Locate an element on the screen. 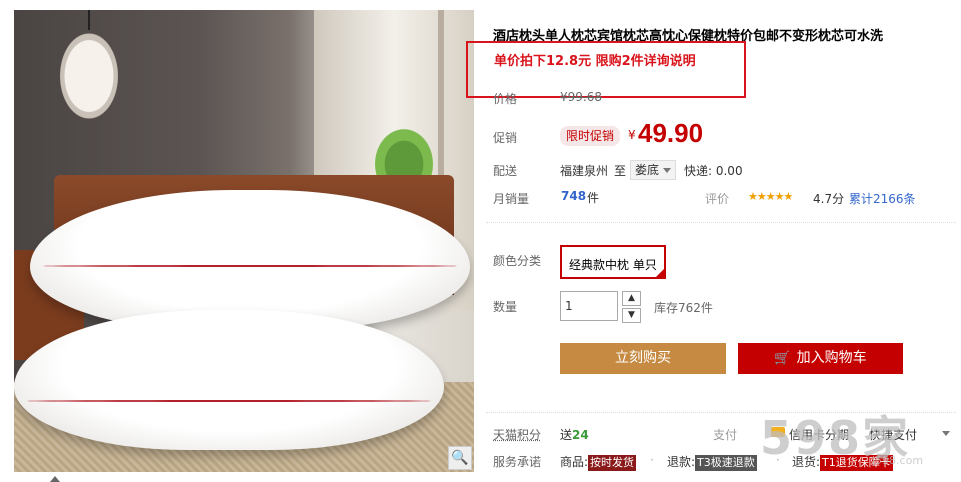 Image resolution: width=961 pixels, height=482 pixels. original-price: ¥99.68 is located at coordinates (581, 97).